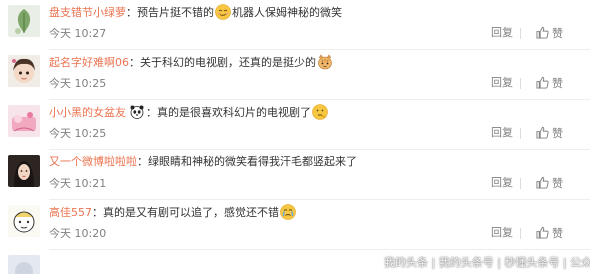 This screenshot has height=274, width=590. What do you see at coordinates (228, 62) in the screenshot?
I see `comment-text: 关于科幻的电视剧，还真的是挺少的` at bounding box center [228, 62].